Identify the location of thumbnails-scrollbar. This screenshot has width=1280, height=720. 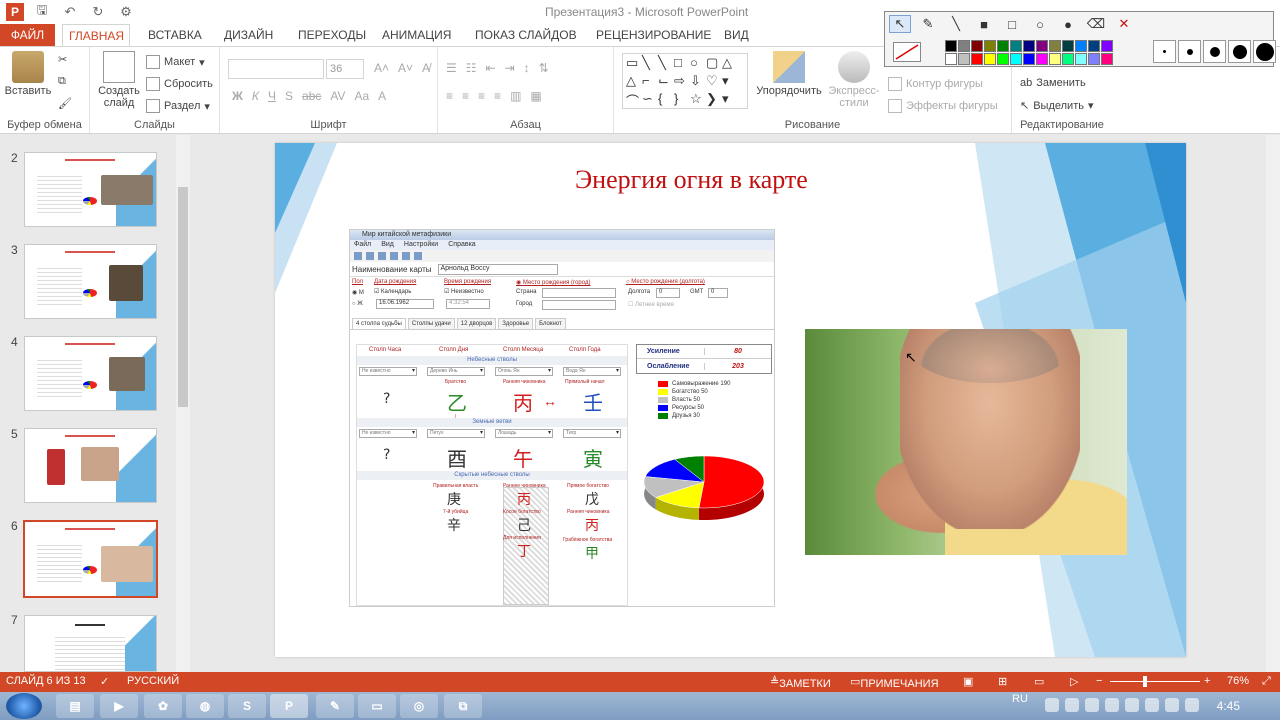
(183, 403).